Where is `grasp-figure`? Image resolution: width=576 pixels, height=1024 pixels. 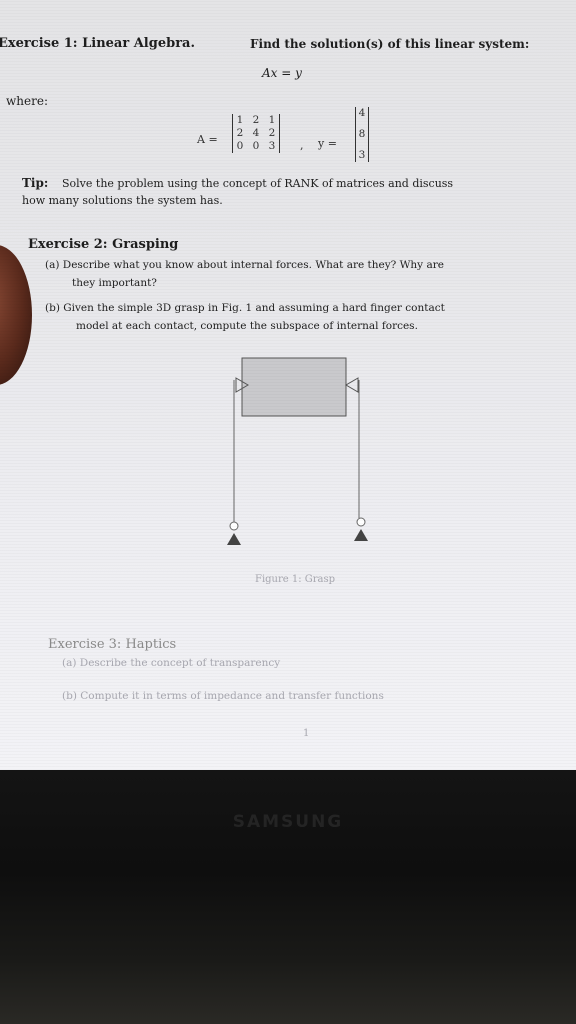 grasp-figure is located at coordinates (300, 450).